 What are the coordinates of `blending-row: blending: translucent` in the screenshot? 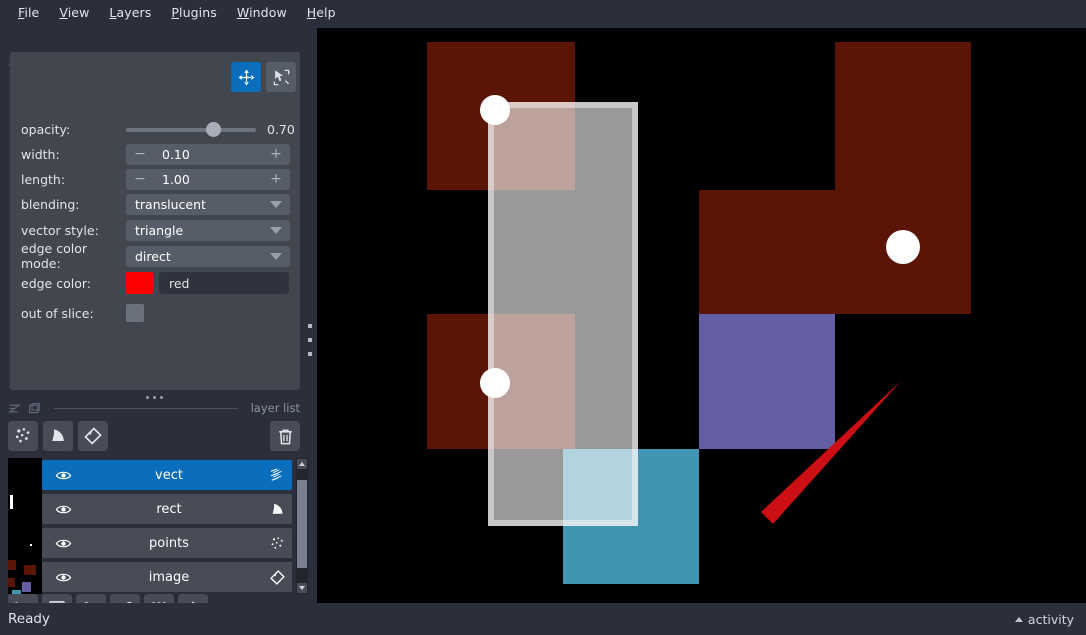 It's located at (155, 204).